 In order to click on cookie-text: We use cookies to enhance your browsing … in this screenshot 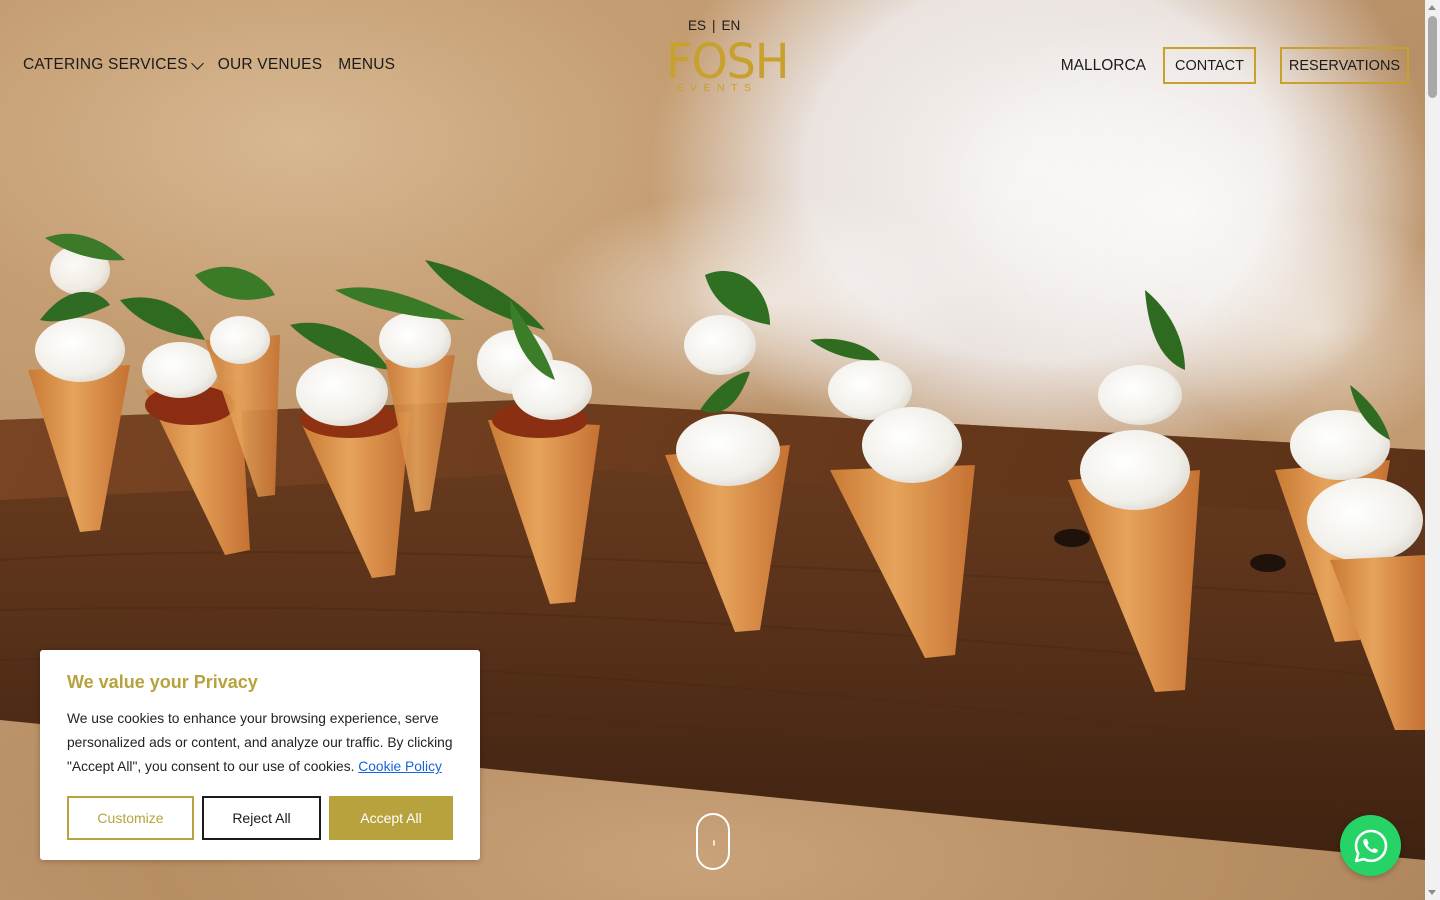, I will do `click(260, 743)`.